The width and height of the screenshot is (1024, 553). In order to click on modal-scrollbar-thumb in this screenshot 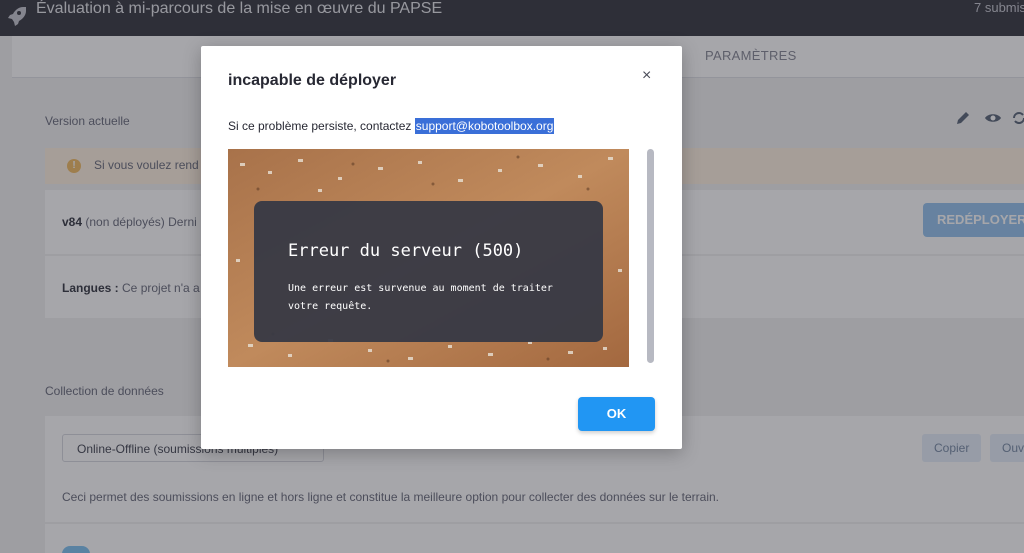, I will do `click(650, 256)`.